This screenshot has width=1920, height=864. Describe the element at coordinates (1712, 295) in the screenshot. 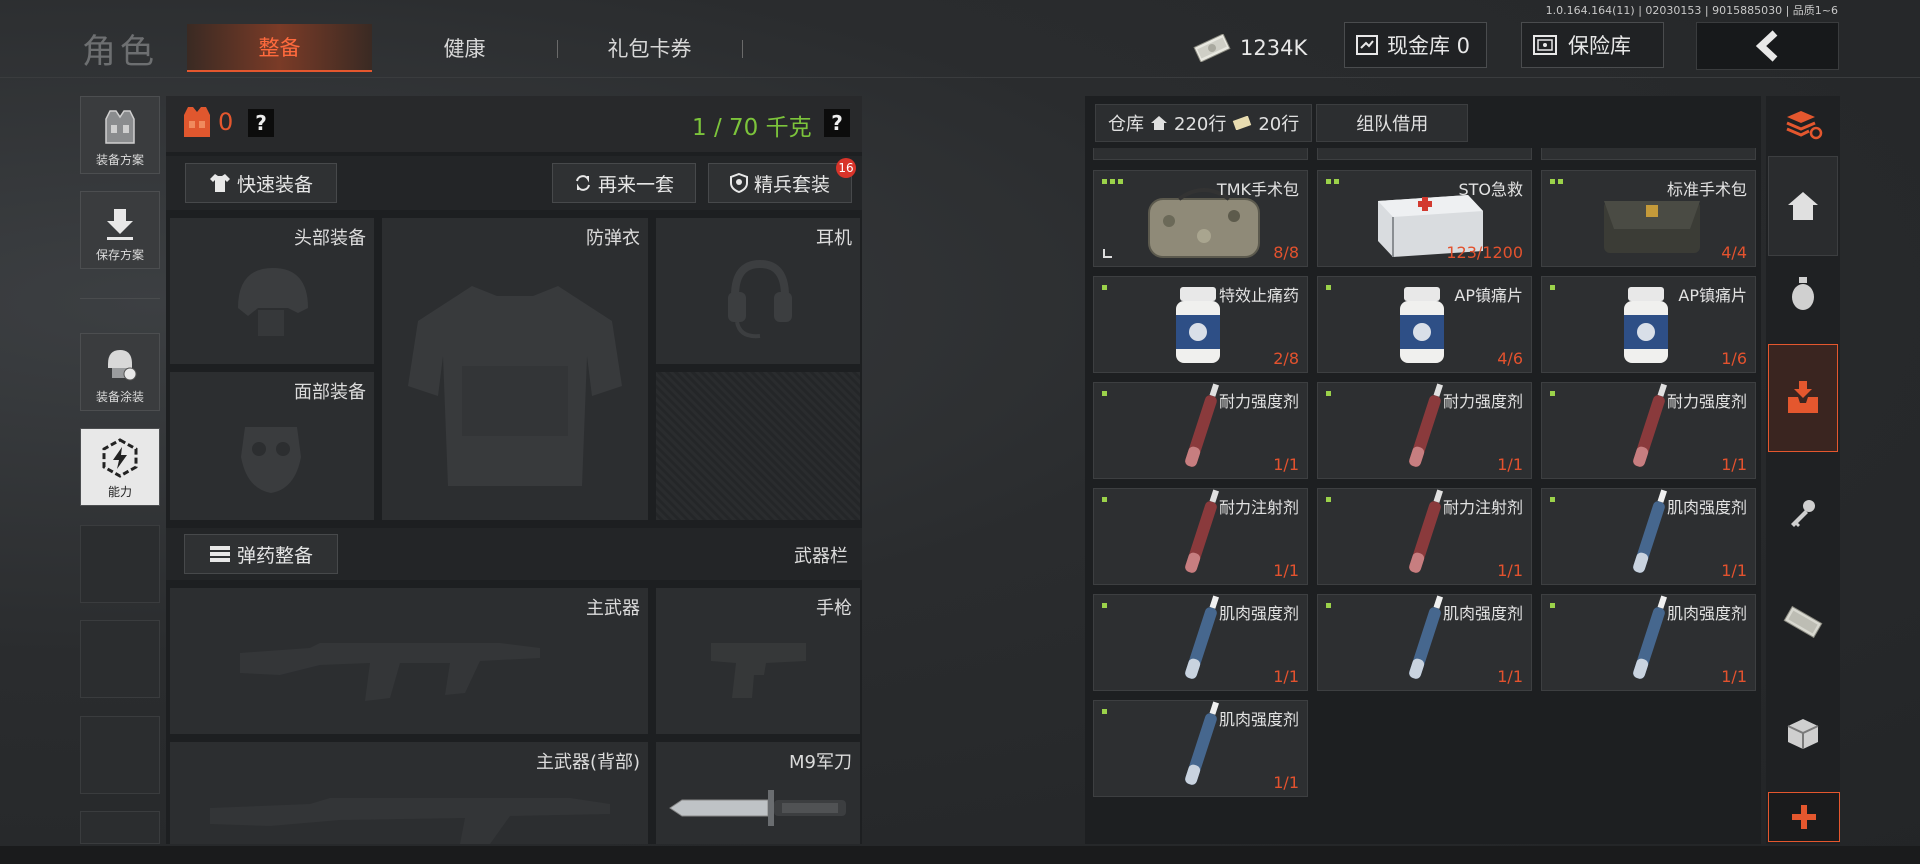

I see `item-name: AP镇痛片` at that location.